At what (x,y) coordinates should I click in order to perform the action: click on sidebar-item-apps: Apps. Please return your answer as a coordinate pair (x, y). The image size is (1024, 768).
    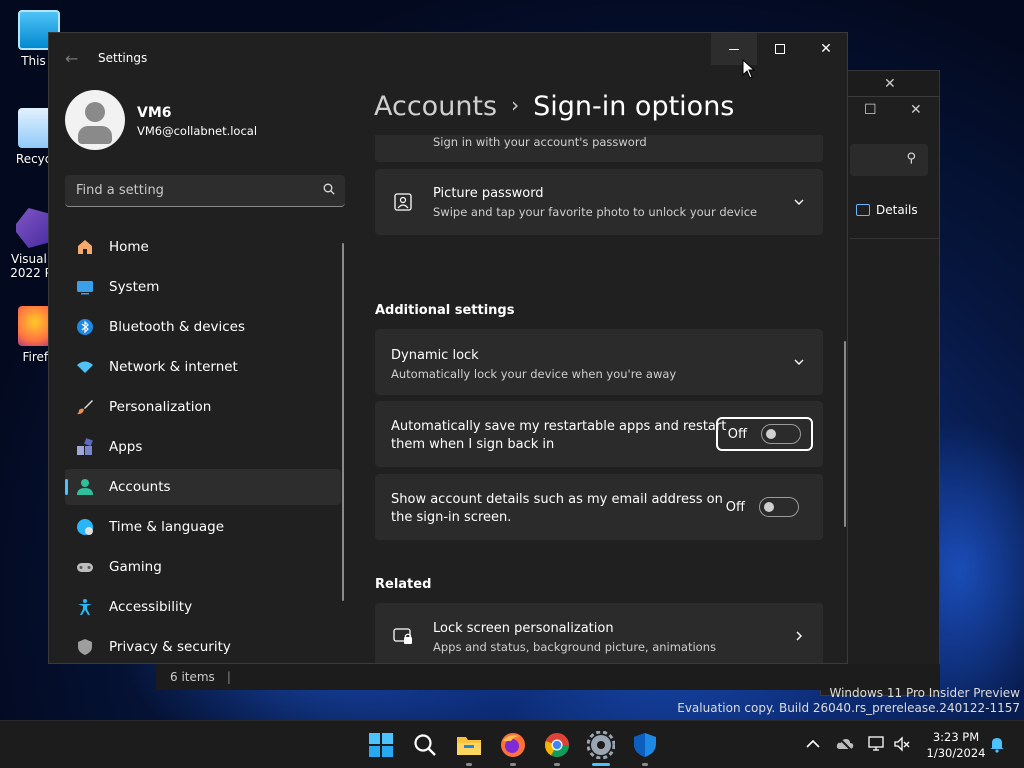
    Looking at the image, I should click on (203, 447).